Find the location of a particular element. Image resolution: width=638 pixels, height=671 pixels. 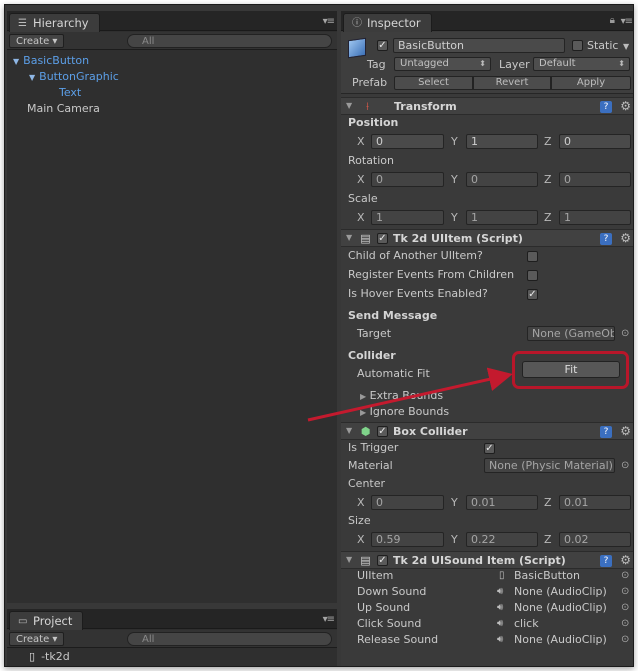

size-label-row: Size is located at coordinates (487, 521).